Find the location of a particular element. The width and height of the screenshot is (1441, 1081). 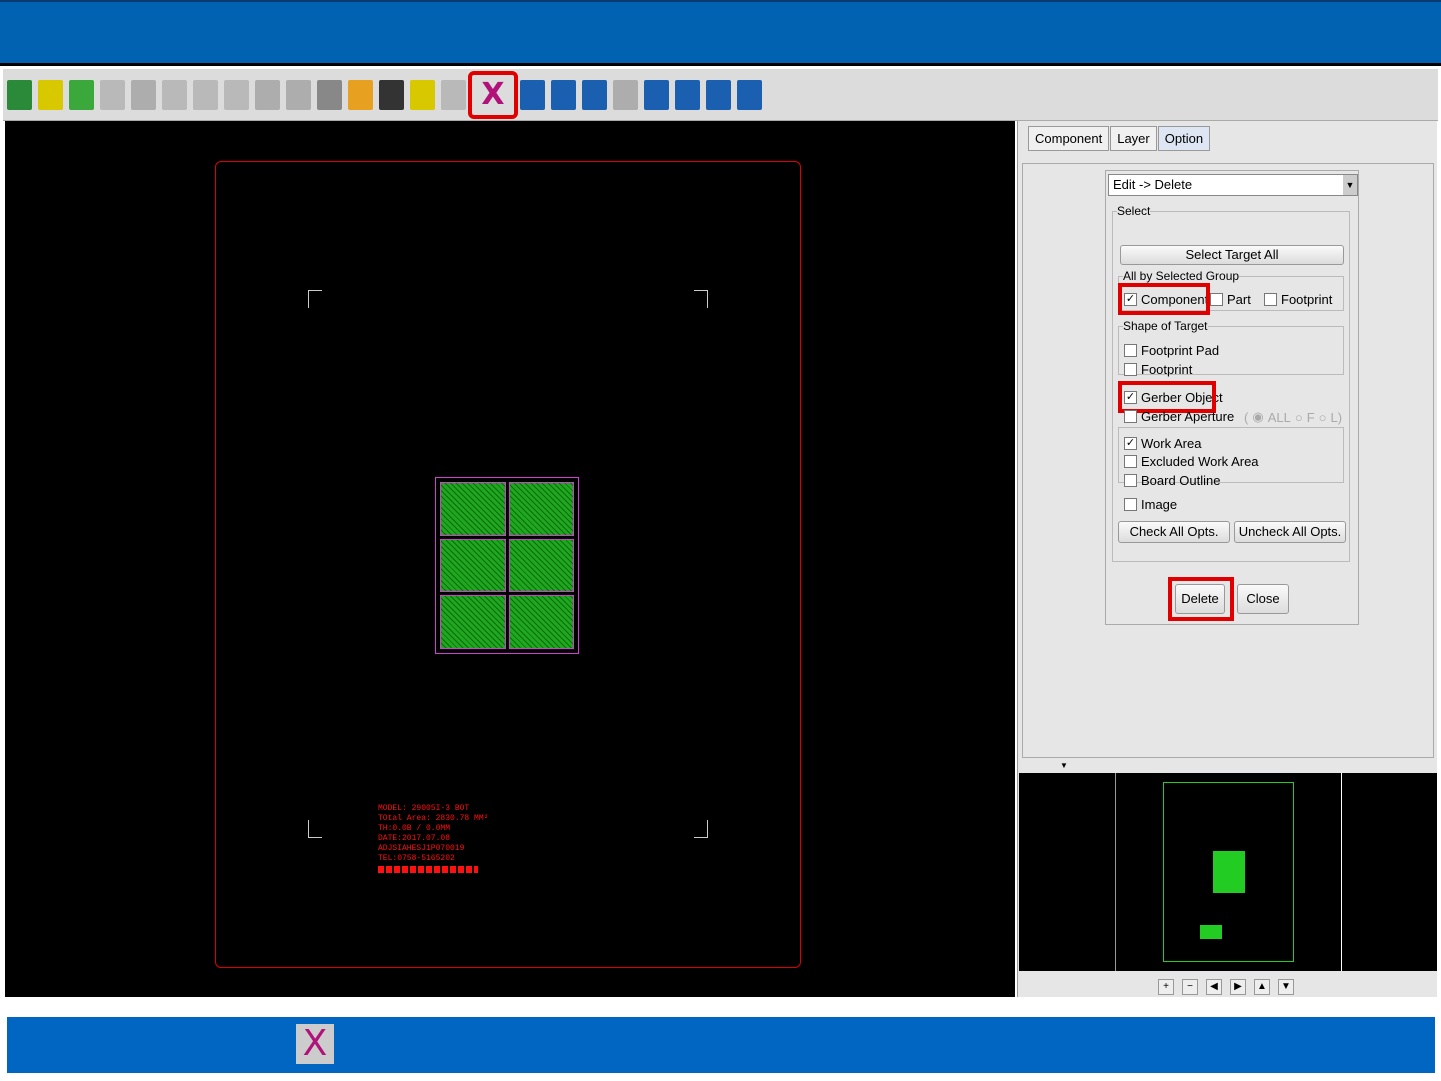

hand-icon is located at coordinates (236, 94).